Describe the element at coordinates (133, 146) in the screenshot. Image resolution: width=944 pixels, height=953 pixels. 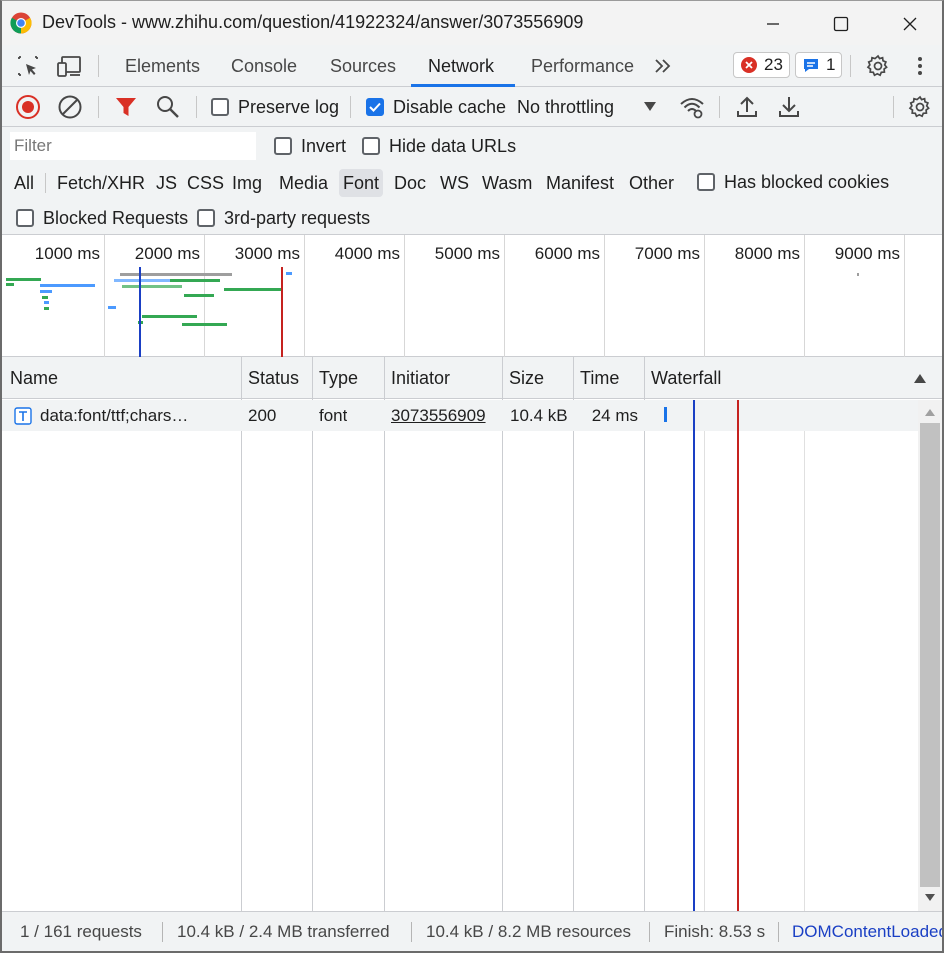
I see `filter-input` at that location.